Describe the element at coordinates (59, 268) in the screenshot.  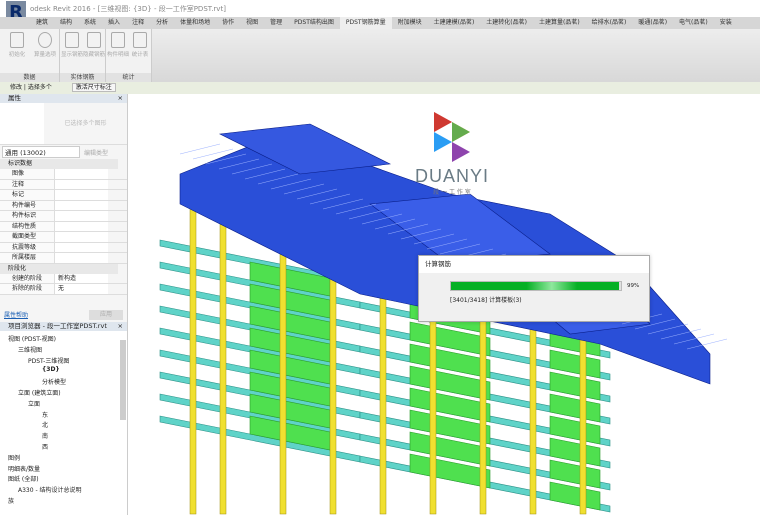
I see `property-group: 阶段化` at that location.